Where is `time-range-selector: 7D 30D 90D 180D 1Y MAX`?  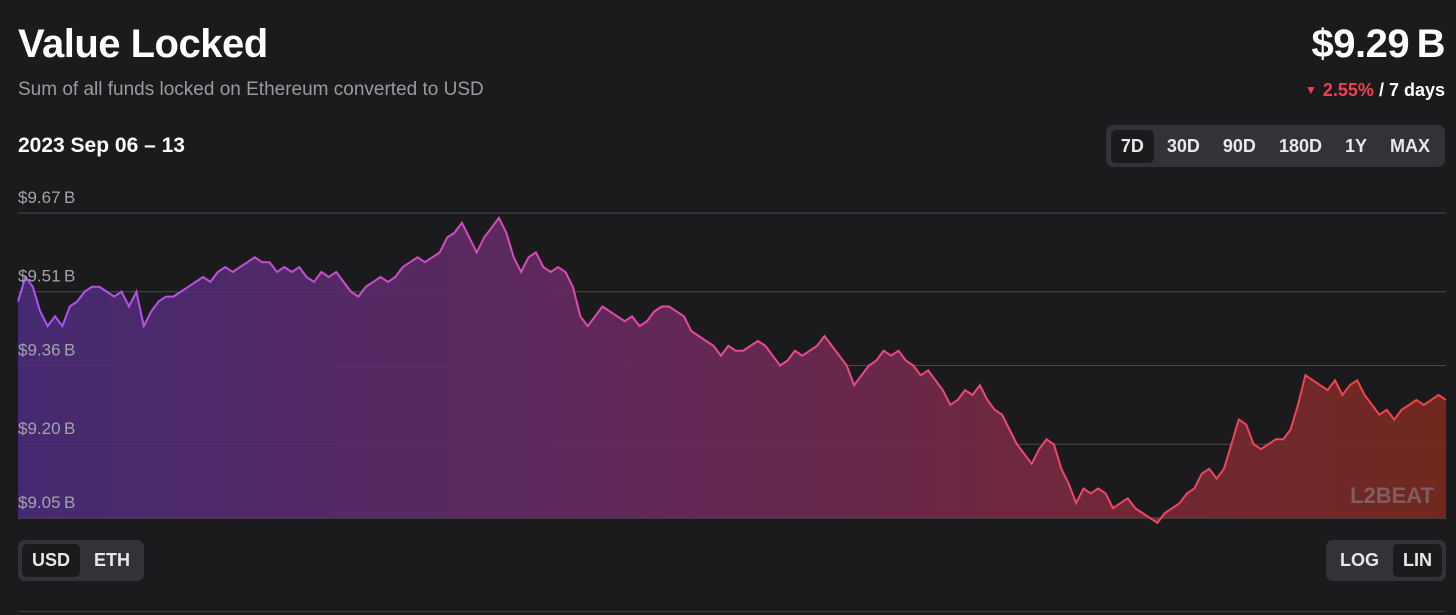
time-range-selector: 7D 30D 90D 180D 1Y MAX is located at coordinates (1275, 146).